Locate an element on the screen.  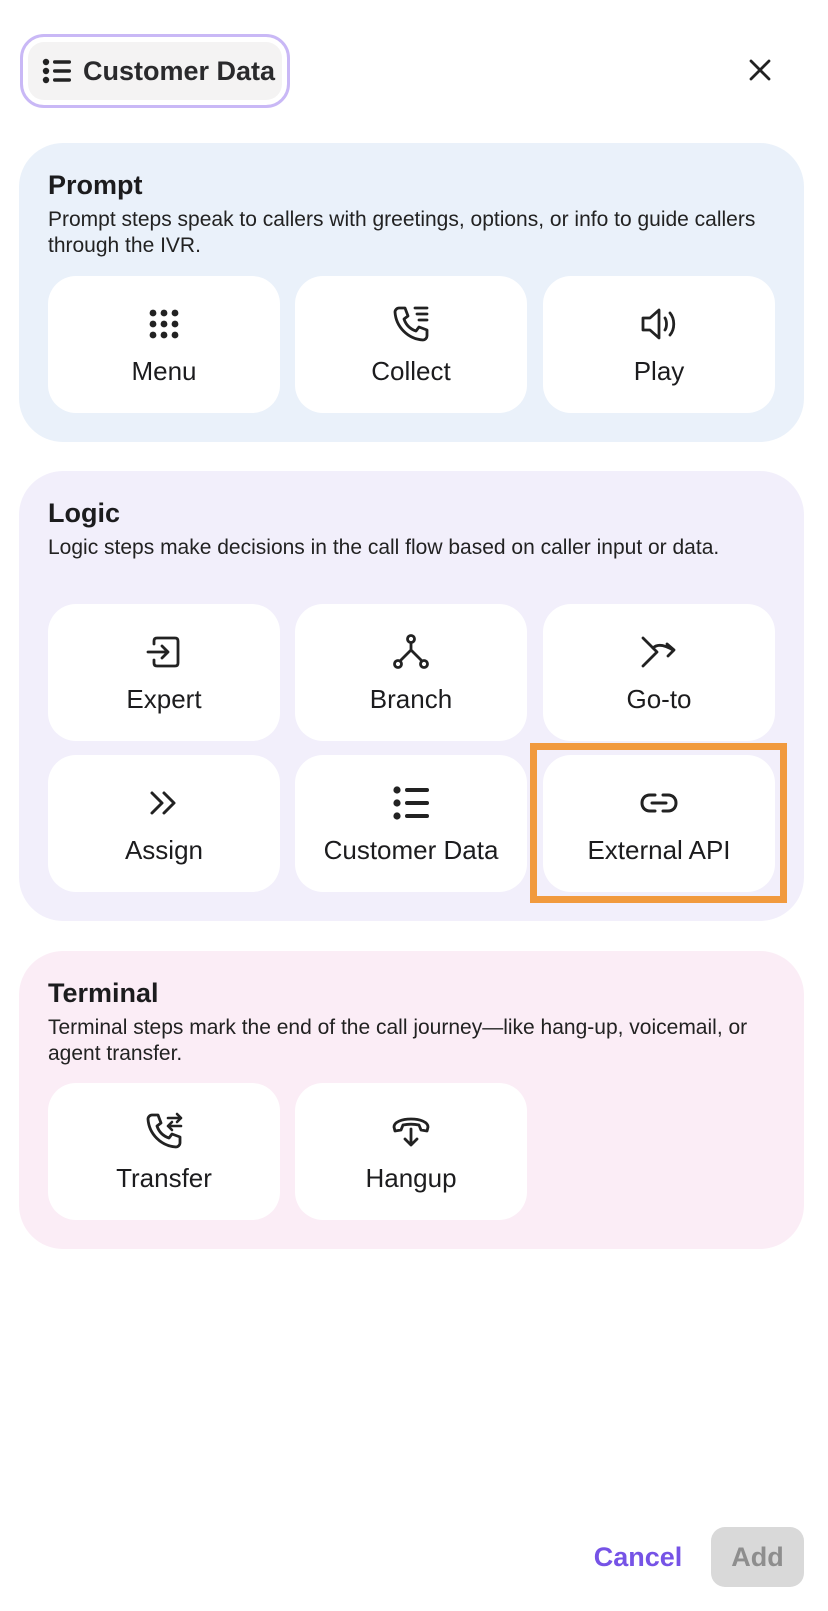
phone-hangup-icon is located at coordinates (411, 1131).